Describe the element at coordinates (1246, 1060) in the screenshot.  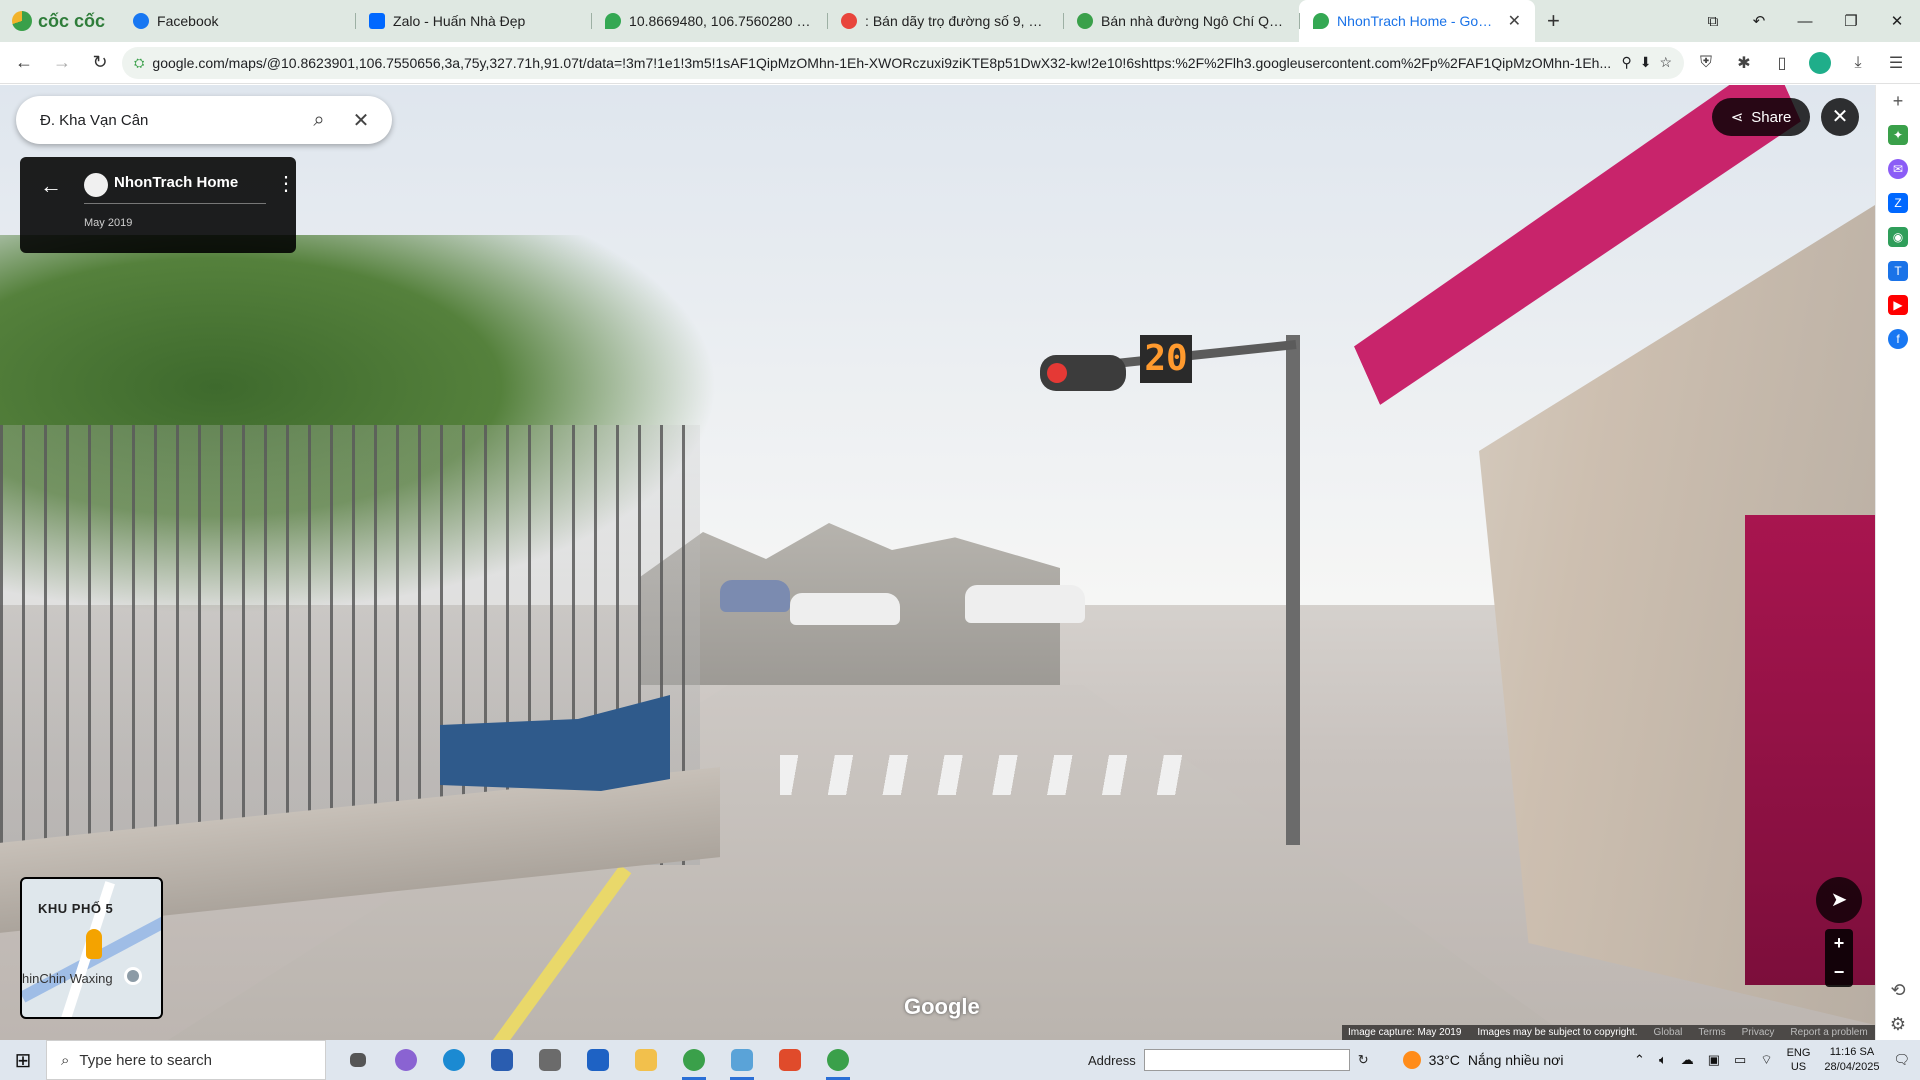
I see `address-input` at that location.